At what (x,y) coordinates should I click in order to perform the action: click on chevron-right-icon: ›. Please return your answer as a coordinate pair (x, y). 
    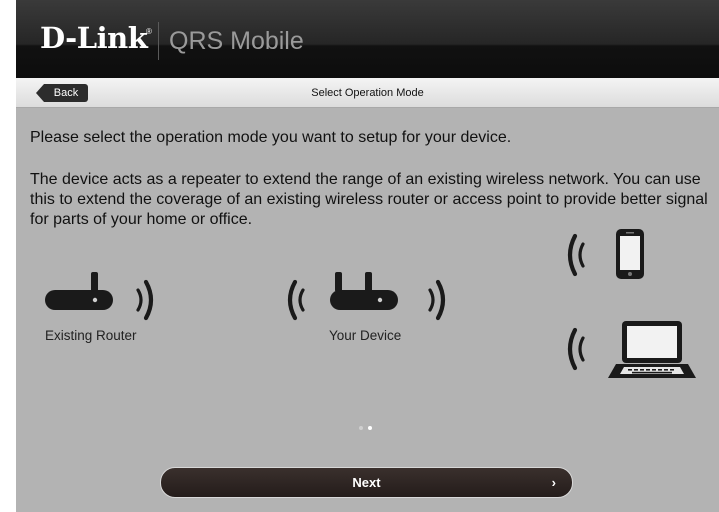
    Looking at the image, I should click on (553, 482).